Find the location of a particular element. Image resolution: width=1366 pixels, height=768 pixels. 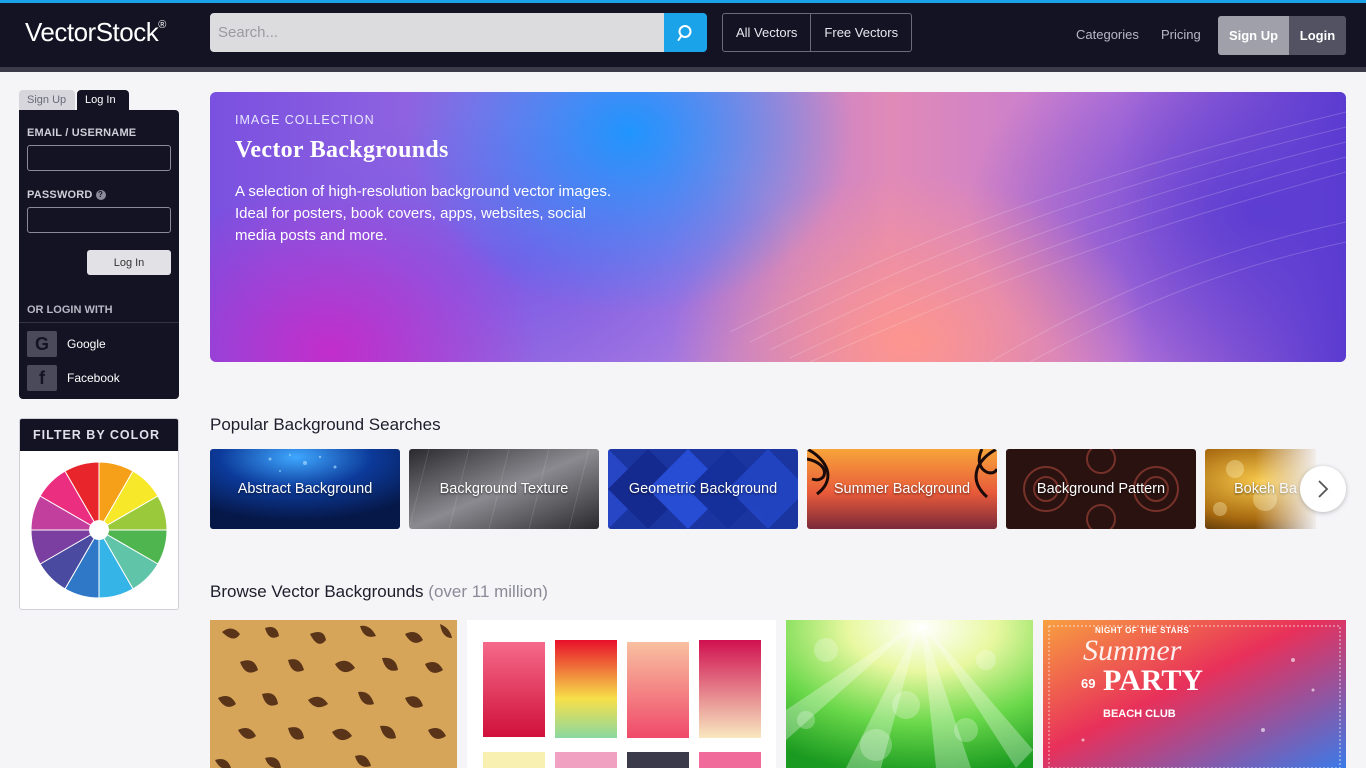

help-icon: ? is located at coordinates (100, 195).